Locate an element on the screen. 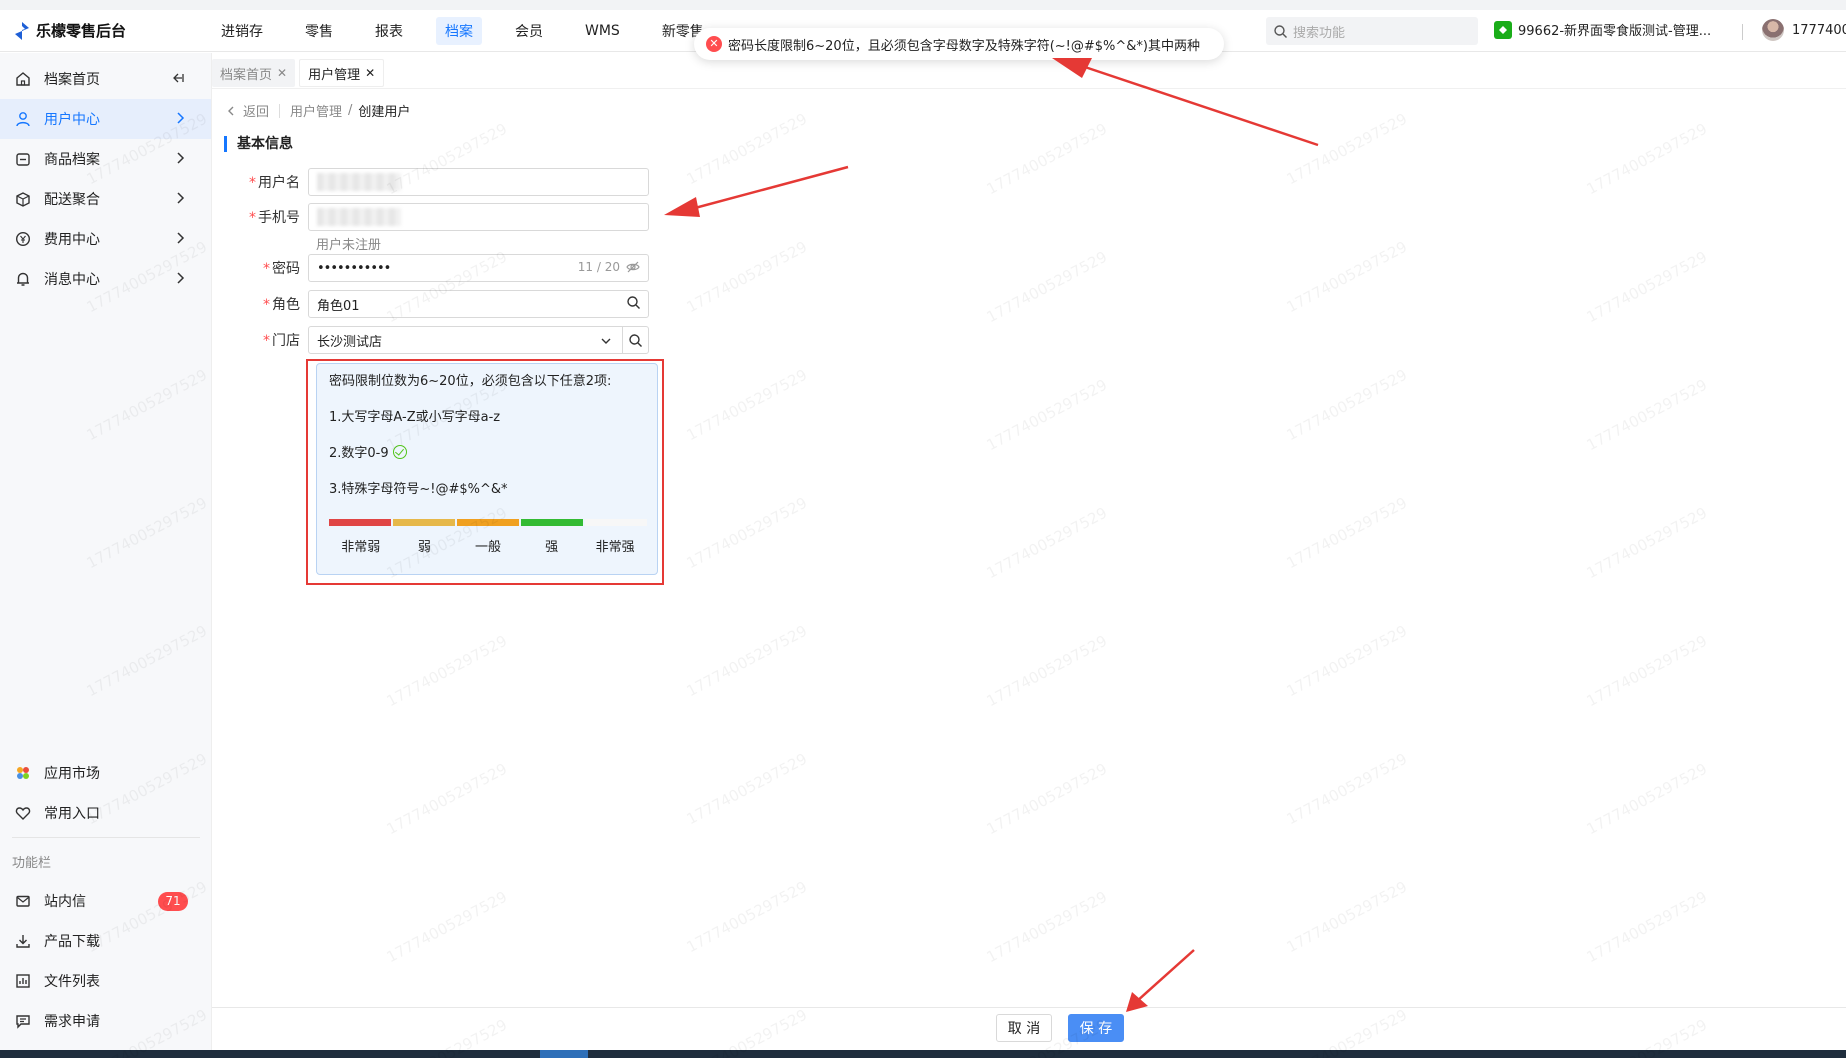  role-field: 角色01 is located at coordinates (478, 304).